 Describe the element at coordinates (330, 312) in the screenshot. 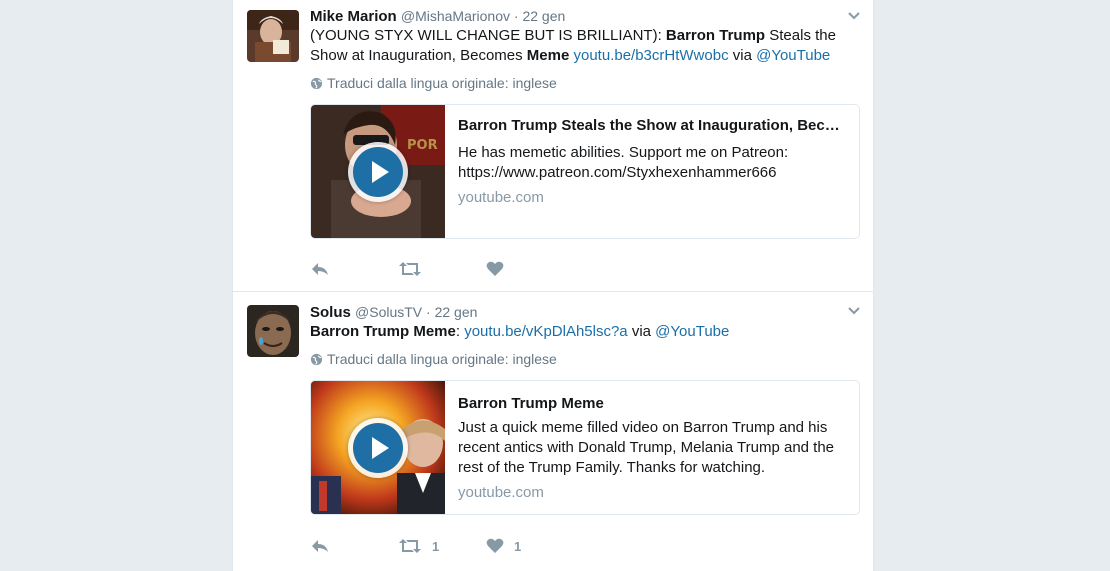

I see `author-name: Solus` at that location.